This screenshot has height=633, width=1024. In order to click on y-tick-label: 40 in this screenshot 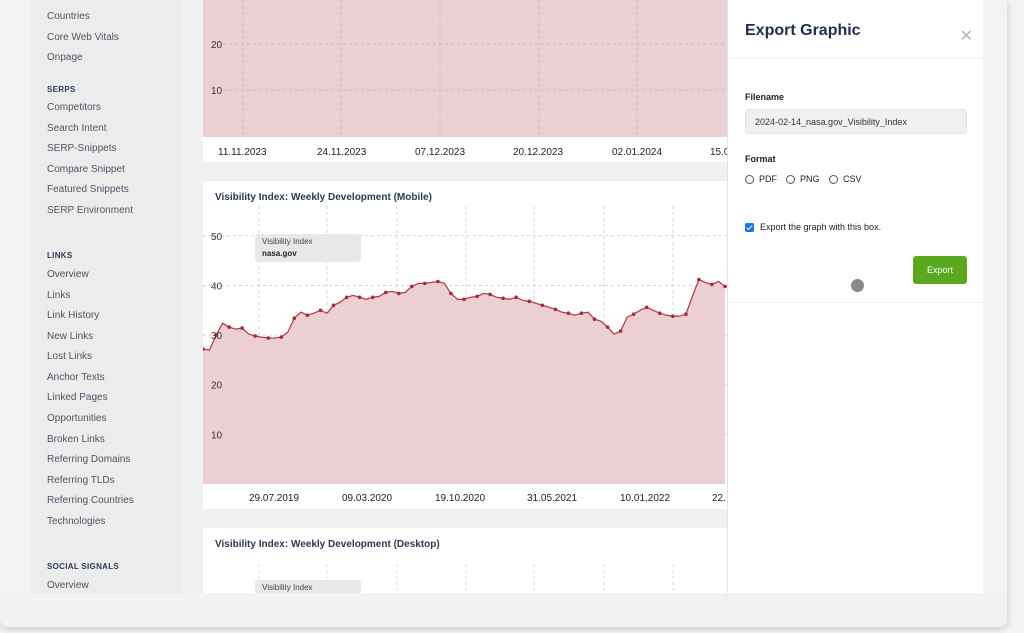, I will do `click(217, 286)`.